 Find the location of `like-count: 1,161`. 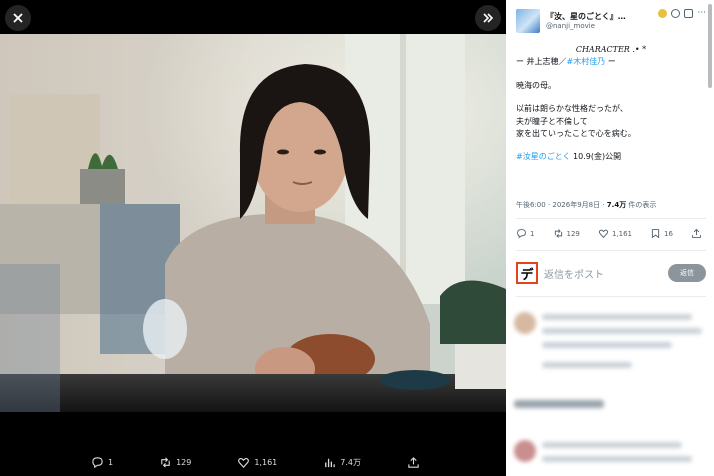

like-count: 1,161 is located at coordinates (621, 233).